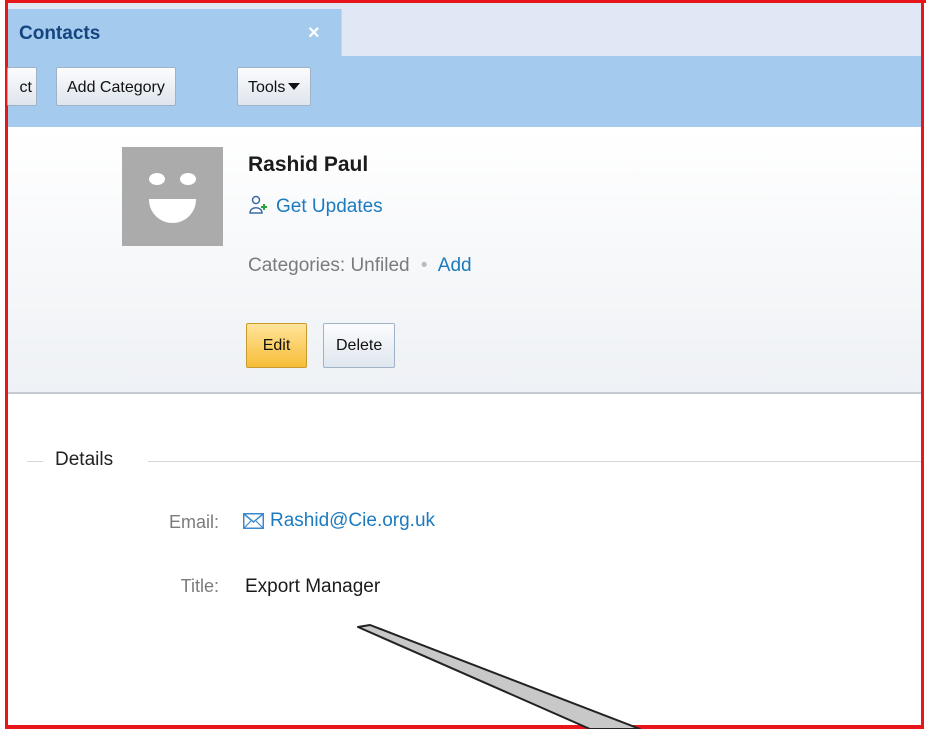 This screenshot has width=926, height=729. What do you see at coordinates (314, 33) in the screenshot?
I see `close-icon: ×` at bounding box center [314, 33].